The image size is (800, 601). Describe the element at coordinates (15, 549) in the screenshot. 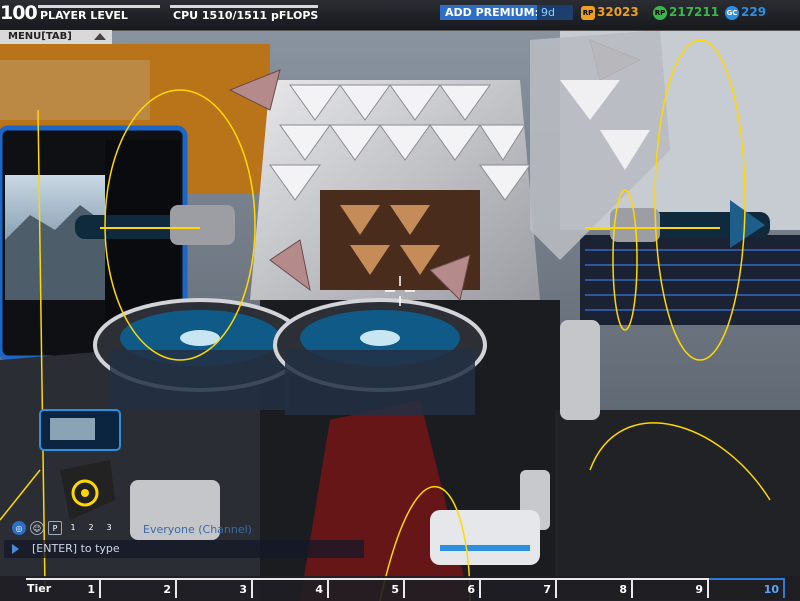

I see `chat-arrow-icon` at that location.